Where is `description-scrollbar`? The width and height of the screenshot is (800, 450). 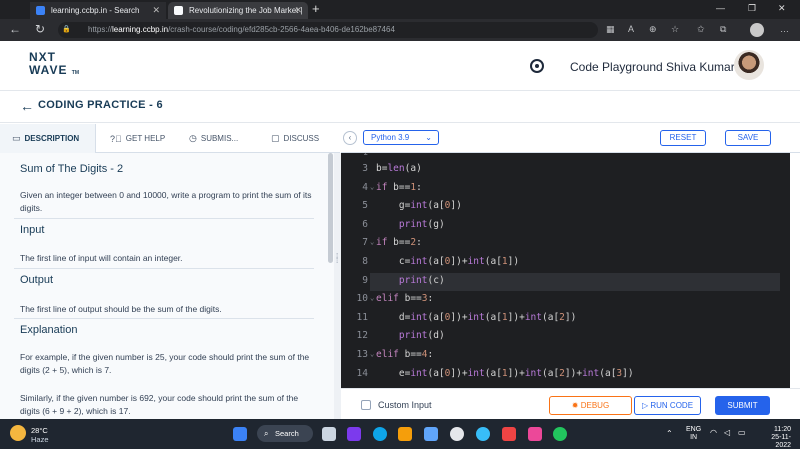 description-scrollbar is located at coordinates (330, 208).